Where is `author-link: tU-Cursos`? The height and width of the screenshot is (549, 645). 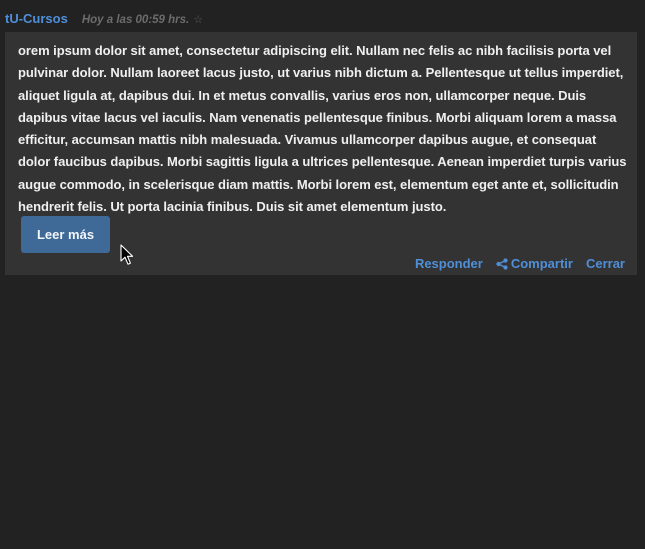
author-link: tU-Cursos is located at coordinates (36, 18).